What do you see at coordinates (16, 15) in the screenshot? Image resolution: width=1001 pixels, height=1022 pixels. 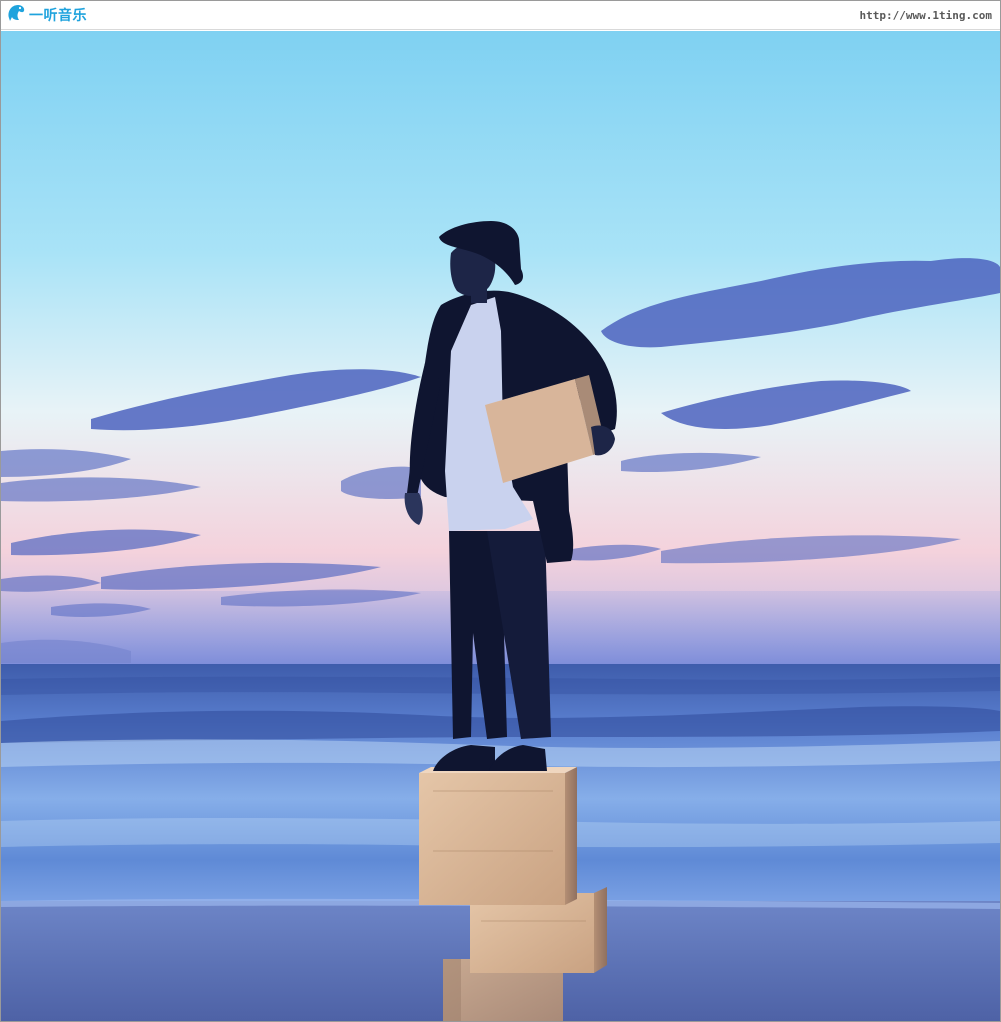 I see `dolphin-logo-icon` at bounding box center [16, 15].